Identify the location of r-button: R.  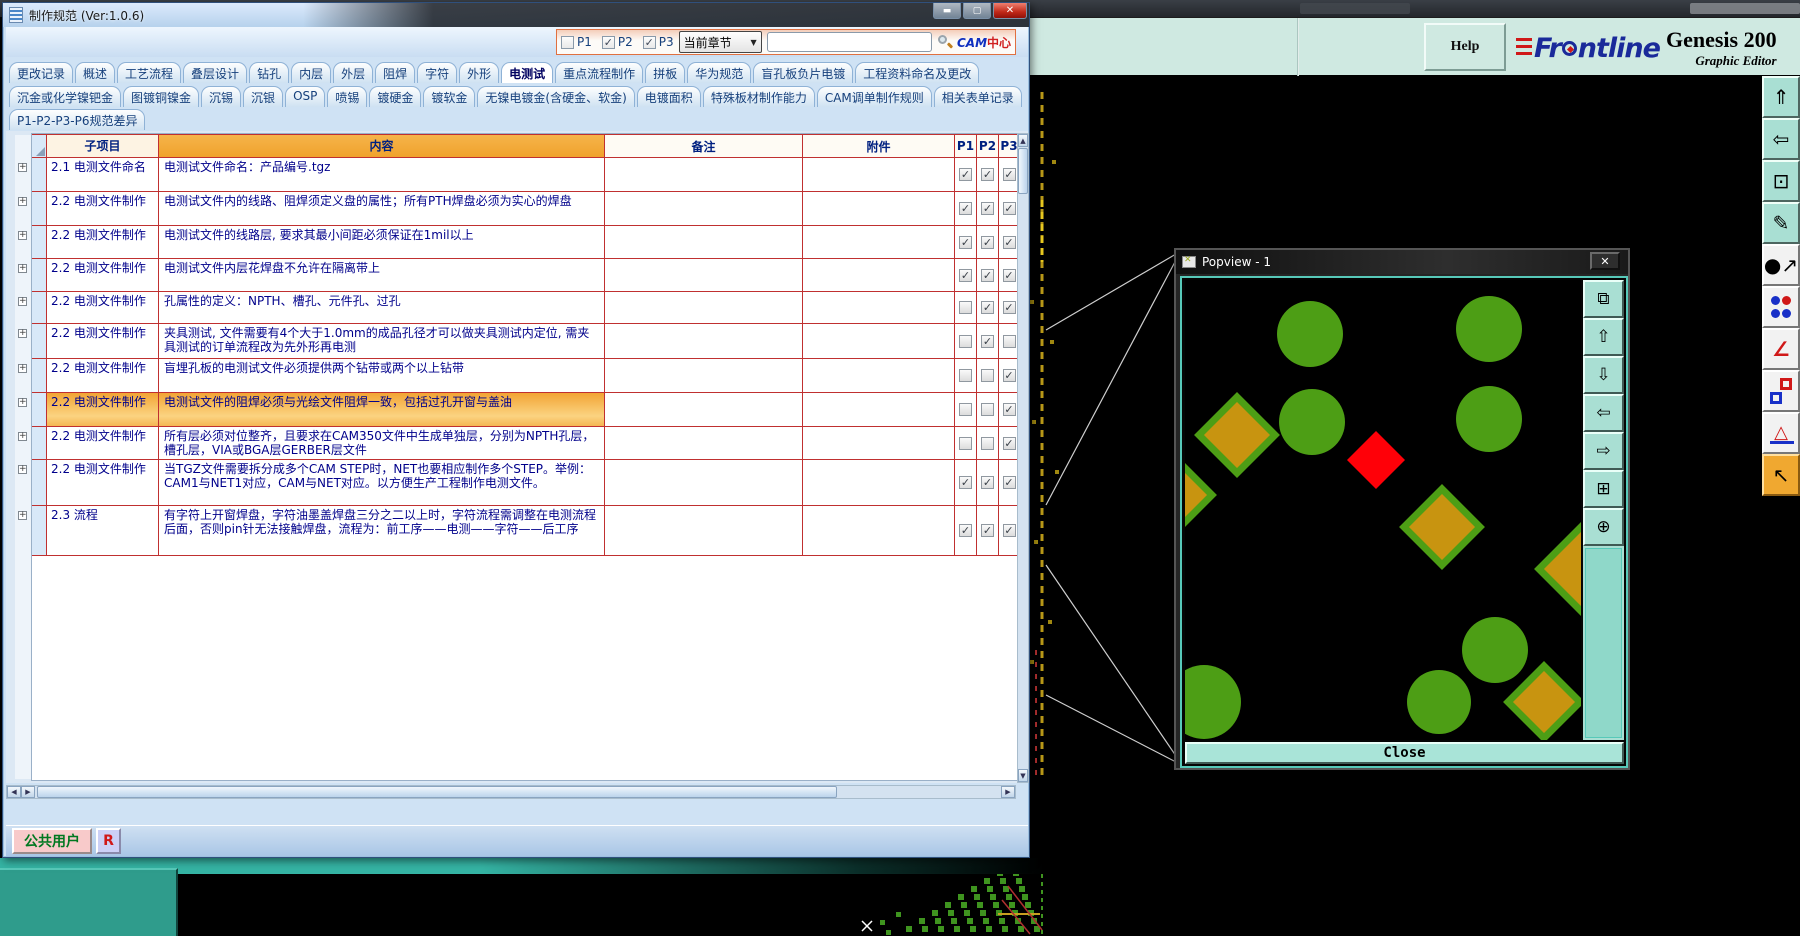
(108, 841).